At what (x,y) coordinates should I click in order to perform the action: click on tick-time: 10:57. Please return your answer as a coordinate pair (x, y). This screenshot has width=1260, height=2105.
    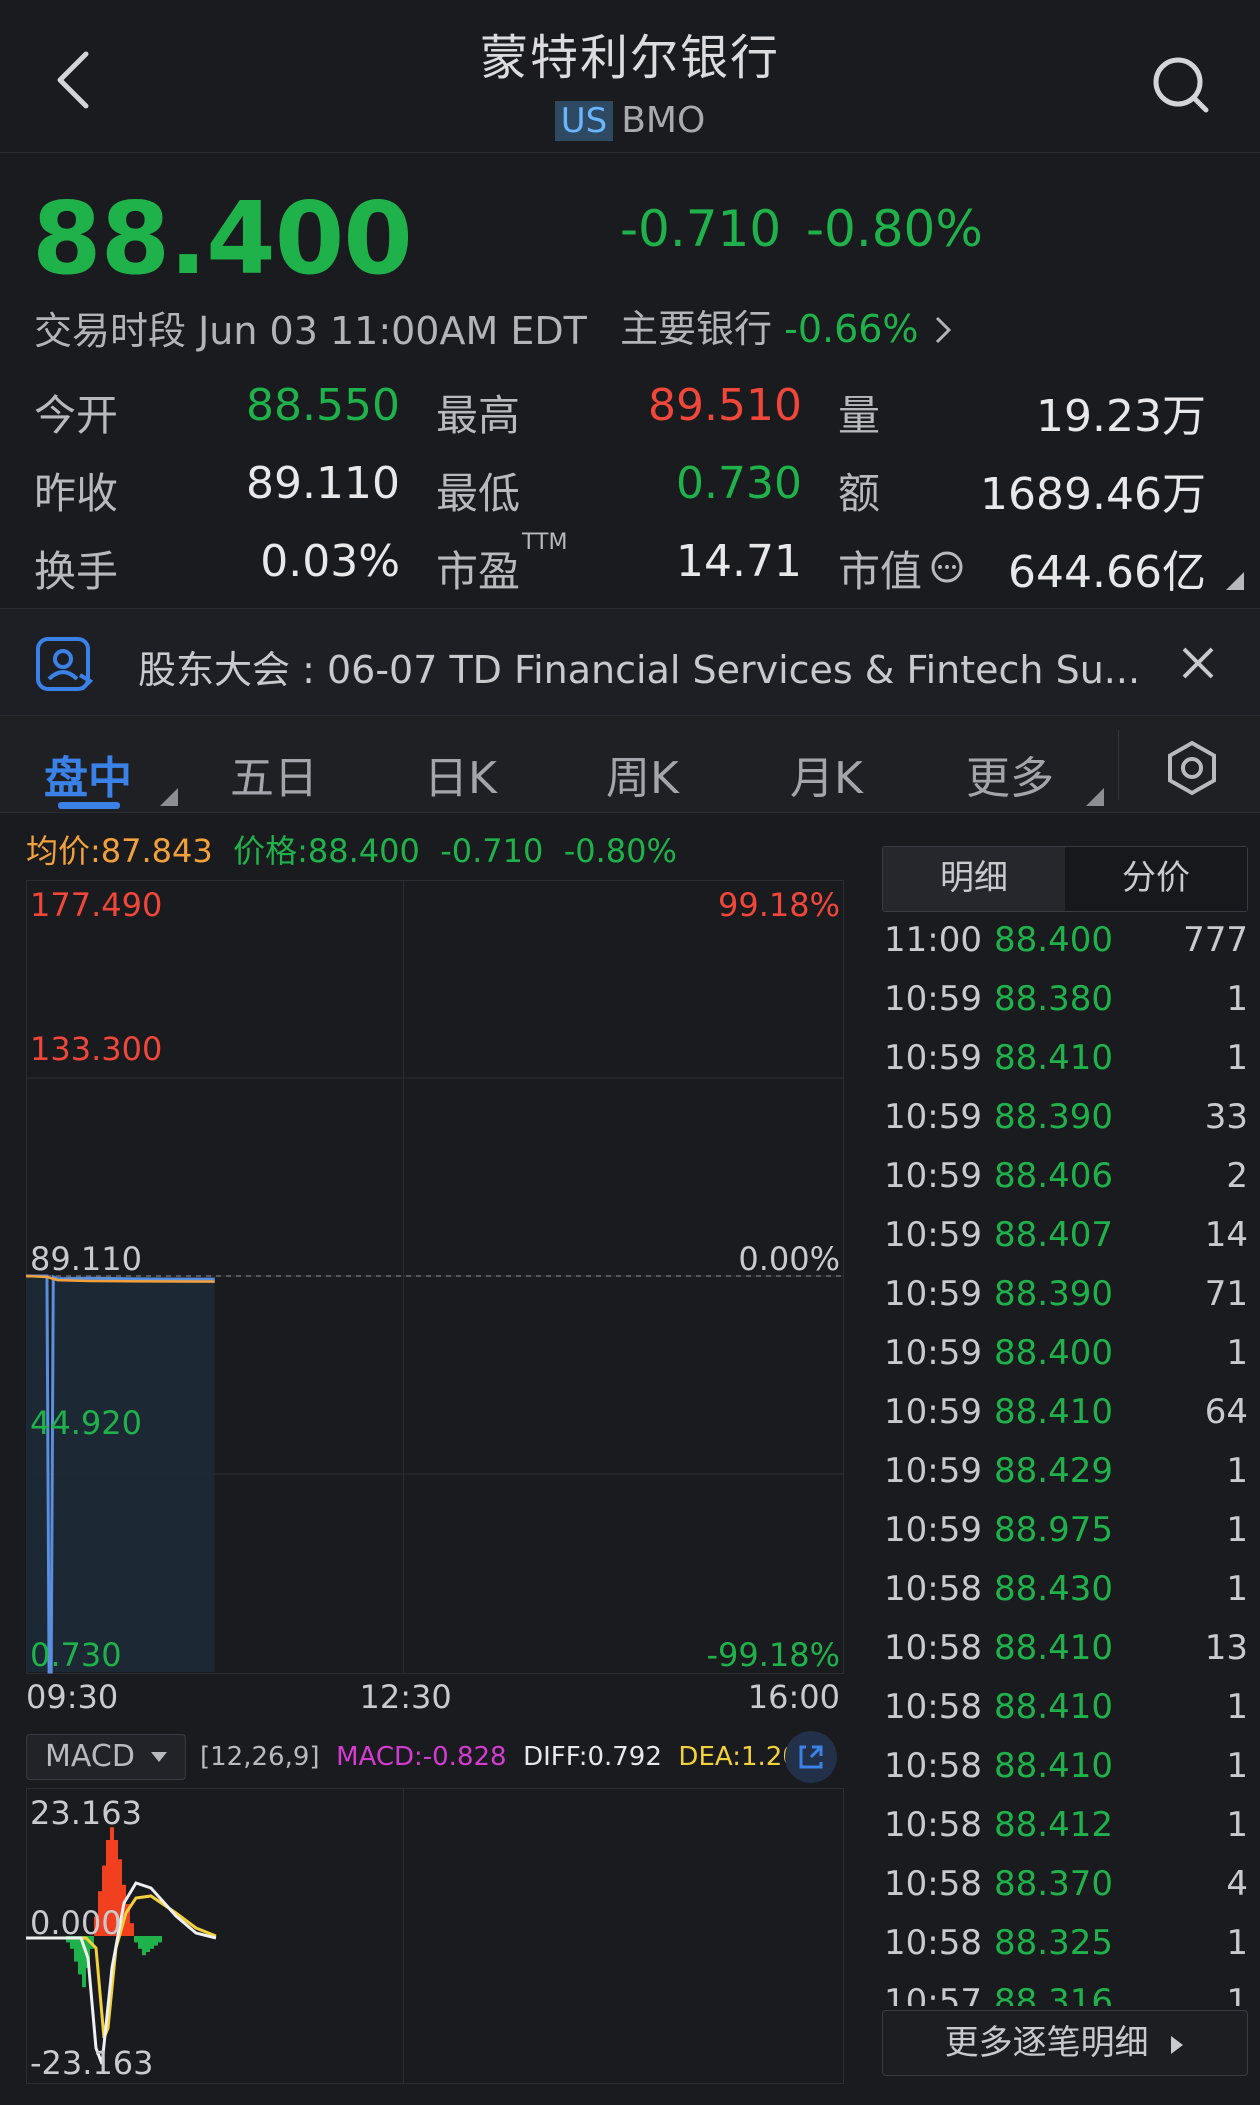
    Looking at the image, I should click on (933, 1994).